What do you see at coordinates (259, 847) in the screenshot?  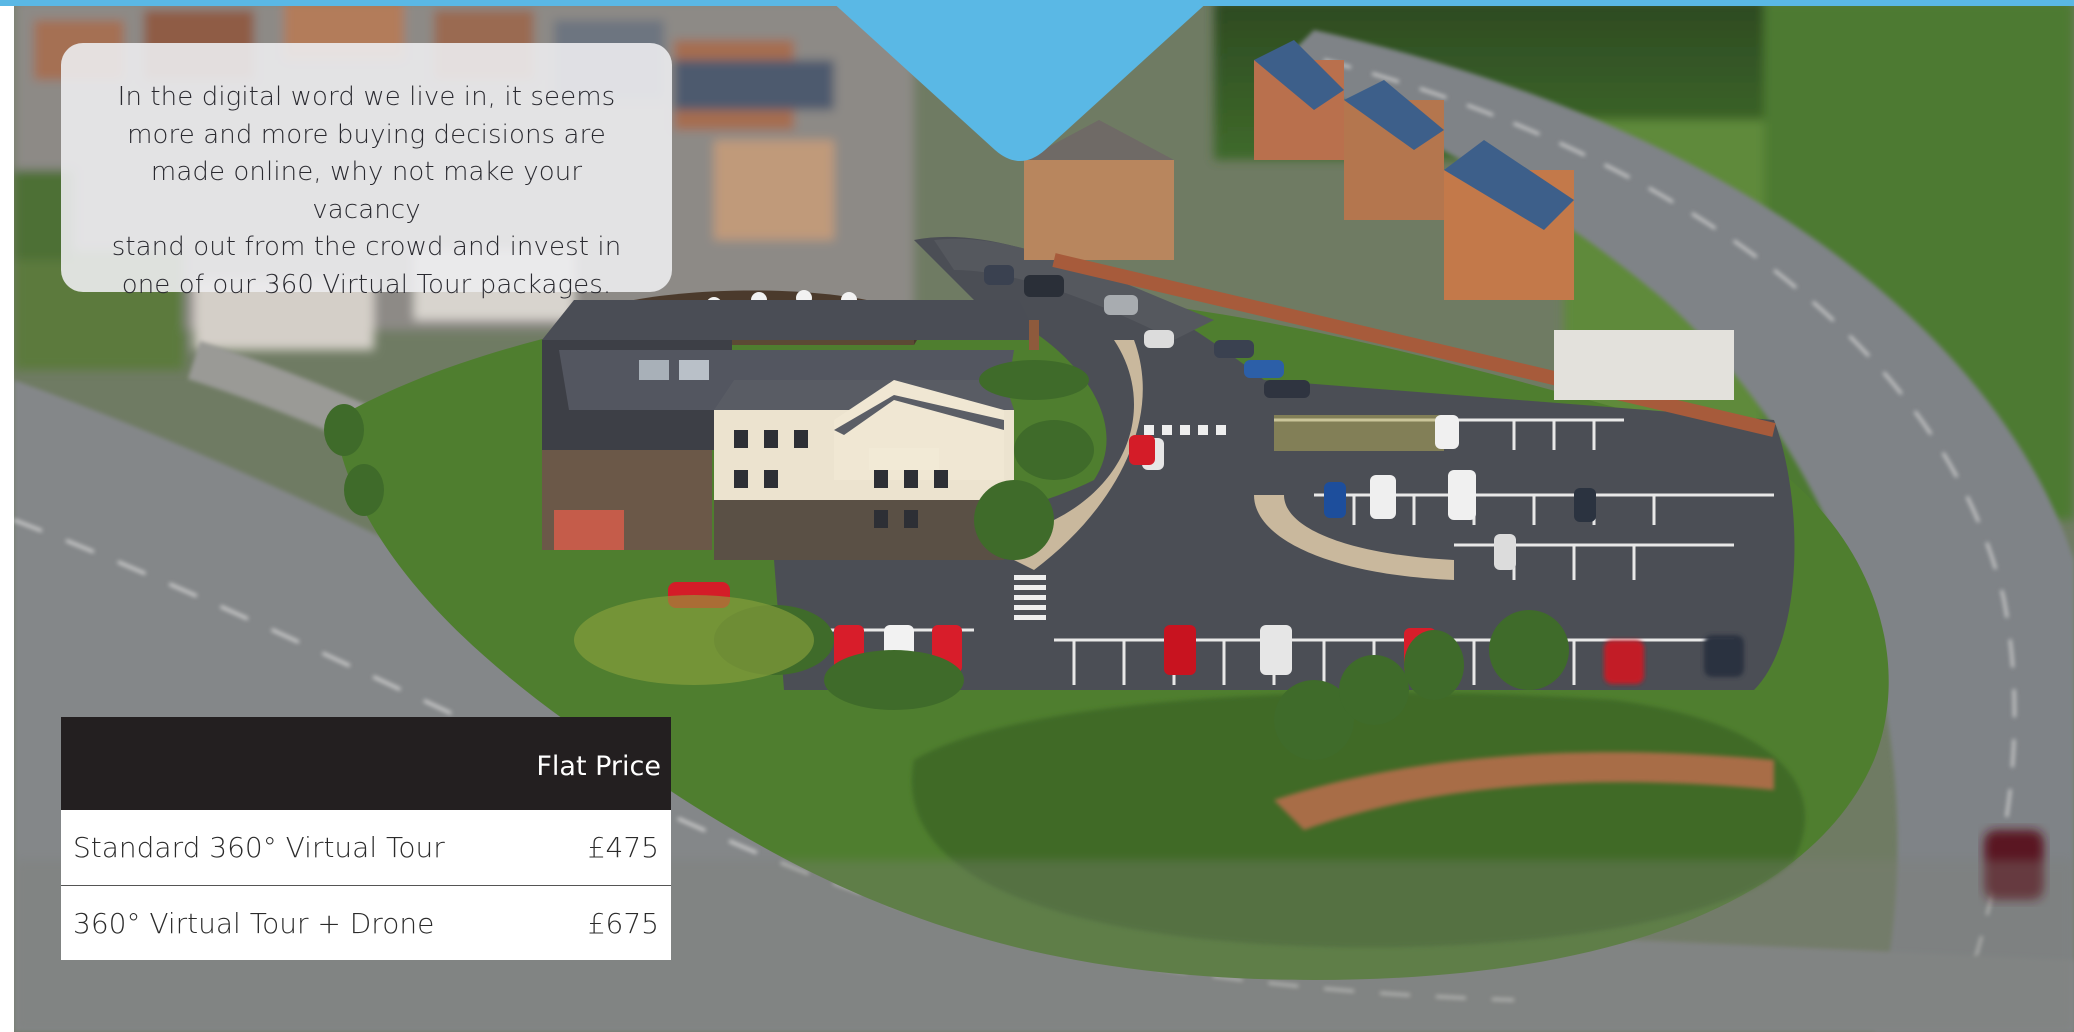 I see `package-name: Standard 360° Virtual Tour` at bounding box center [259, 847].